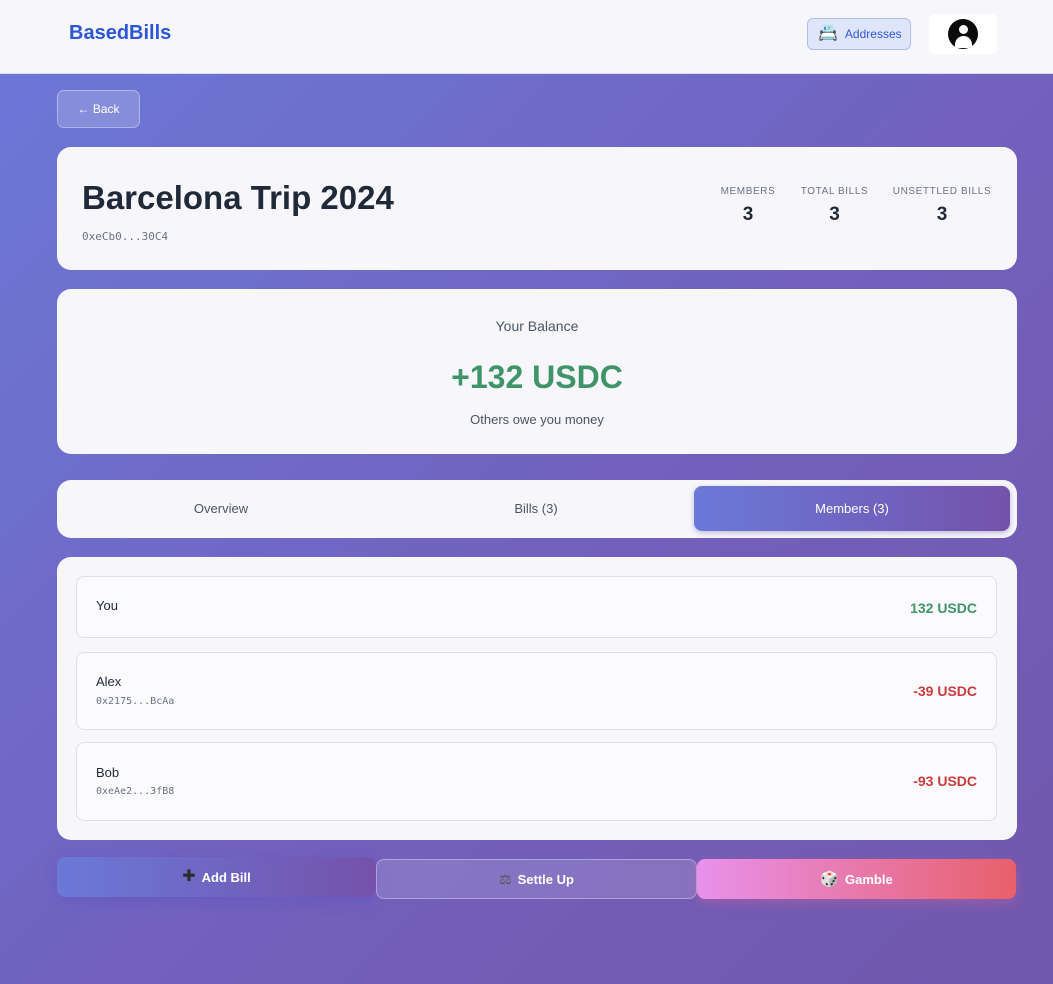 The height and width of the screenshot is (984, 1053). Describe the element at coordinates (238, 197) in the screenshot. I see `group-title: Barcelona Trip 2024` at that location.